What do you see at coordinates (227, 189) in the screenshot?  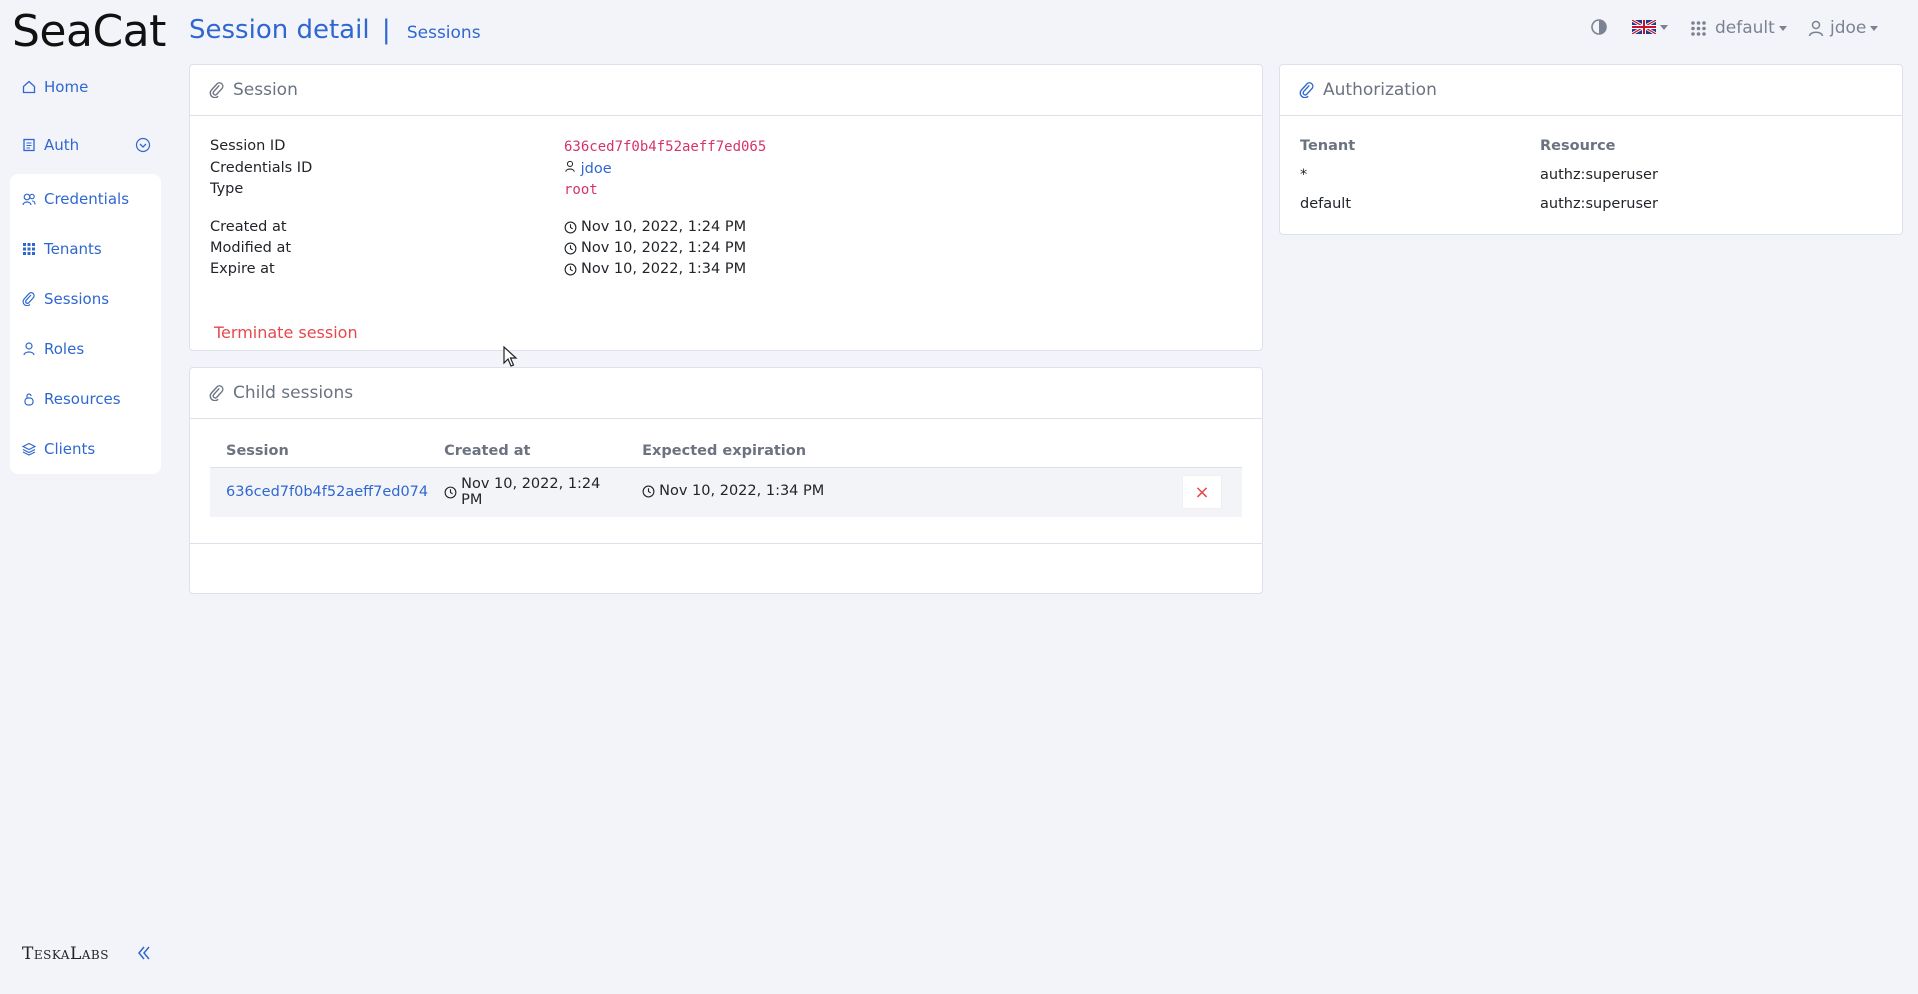 I see `type-label: Type` at bounding box center [227, 189].